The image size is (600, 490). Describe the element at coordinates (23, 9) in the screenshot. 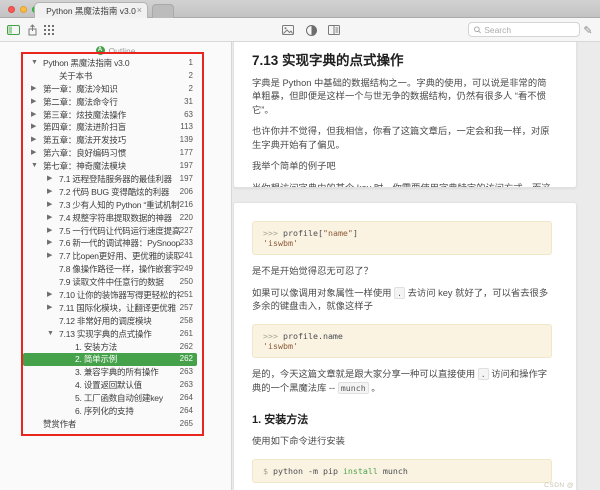

I see `minimize-window-button` at that location.